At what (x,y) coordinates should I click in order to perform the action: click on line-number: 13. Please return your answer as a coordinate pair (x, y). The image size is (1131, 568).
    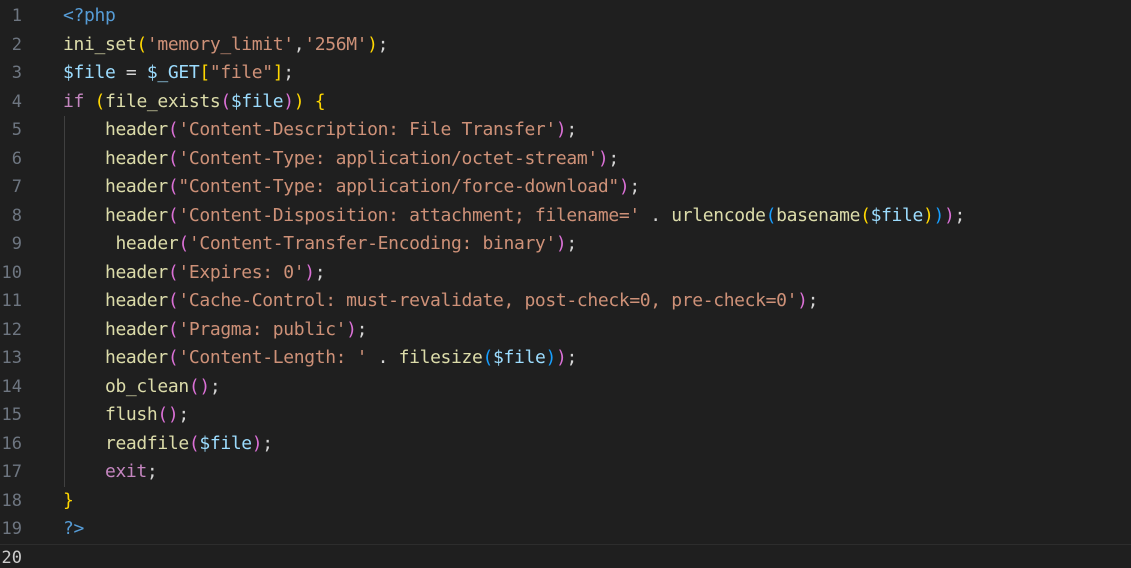
    Looking at the image, I should click on (11, 358).